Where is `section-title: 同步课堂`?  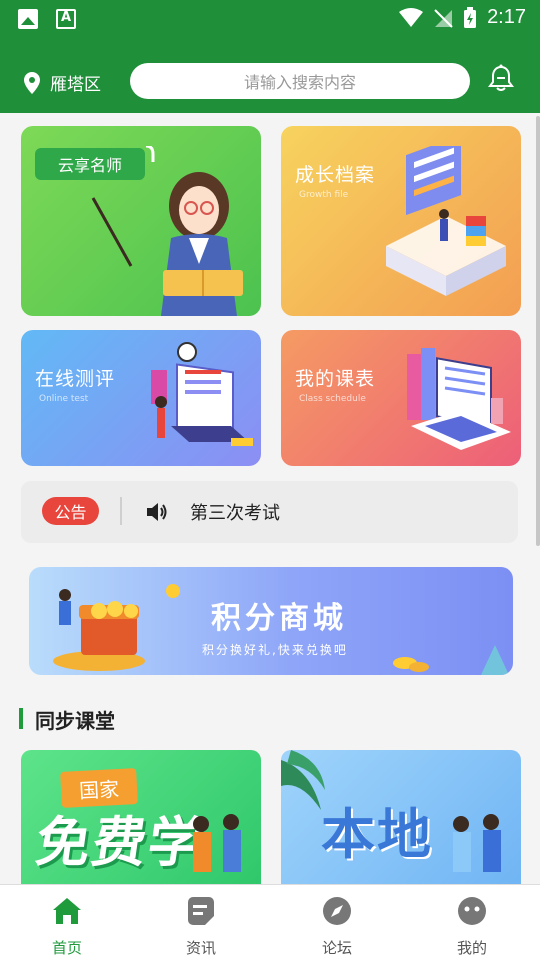
section-title: 同步课堂 is located at coordinates (75, 721).